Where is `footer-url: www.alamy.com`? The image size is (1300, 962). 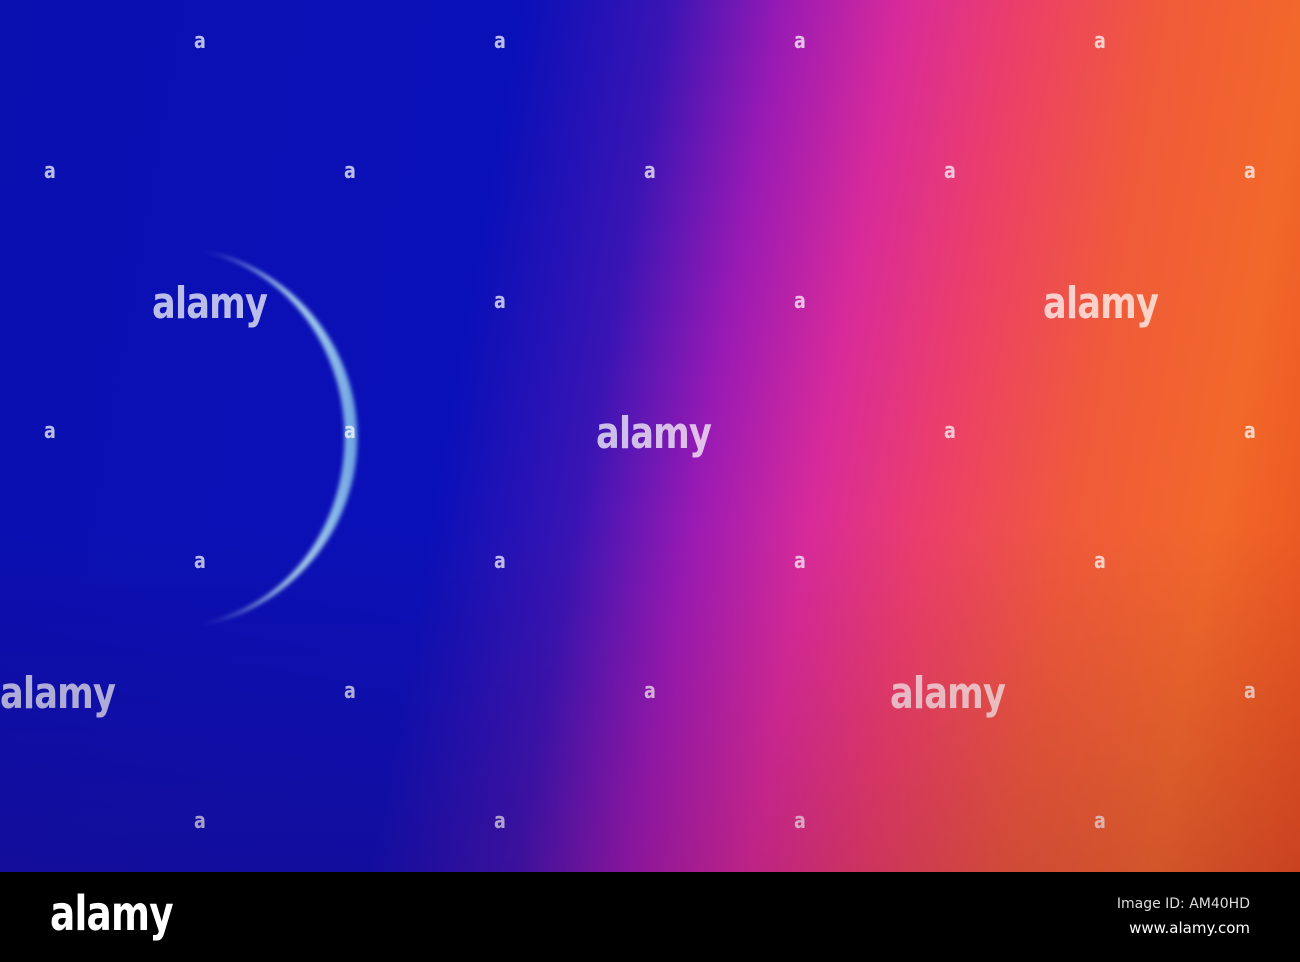
footer-url: www.alamy.com is located at coordinates (1189, 928).